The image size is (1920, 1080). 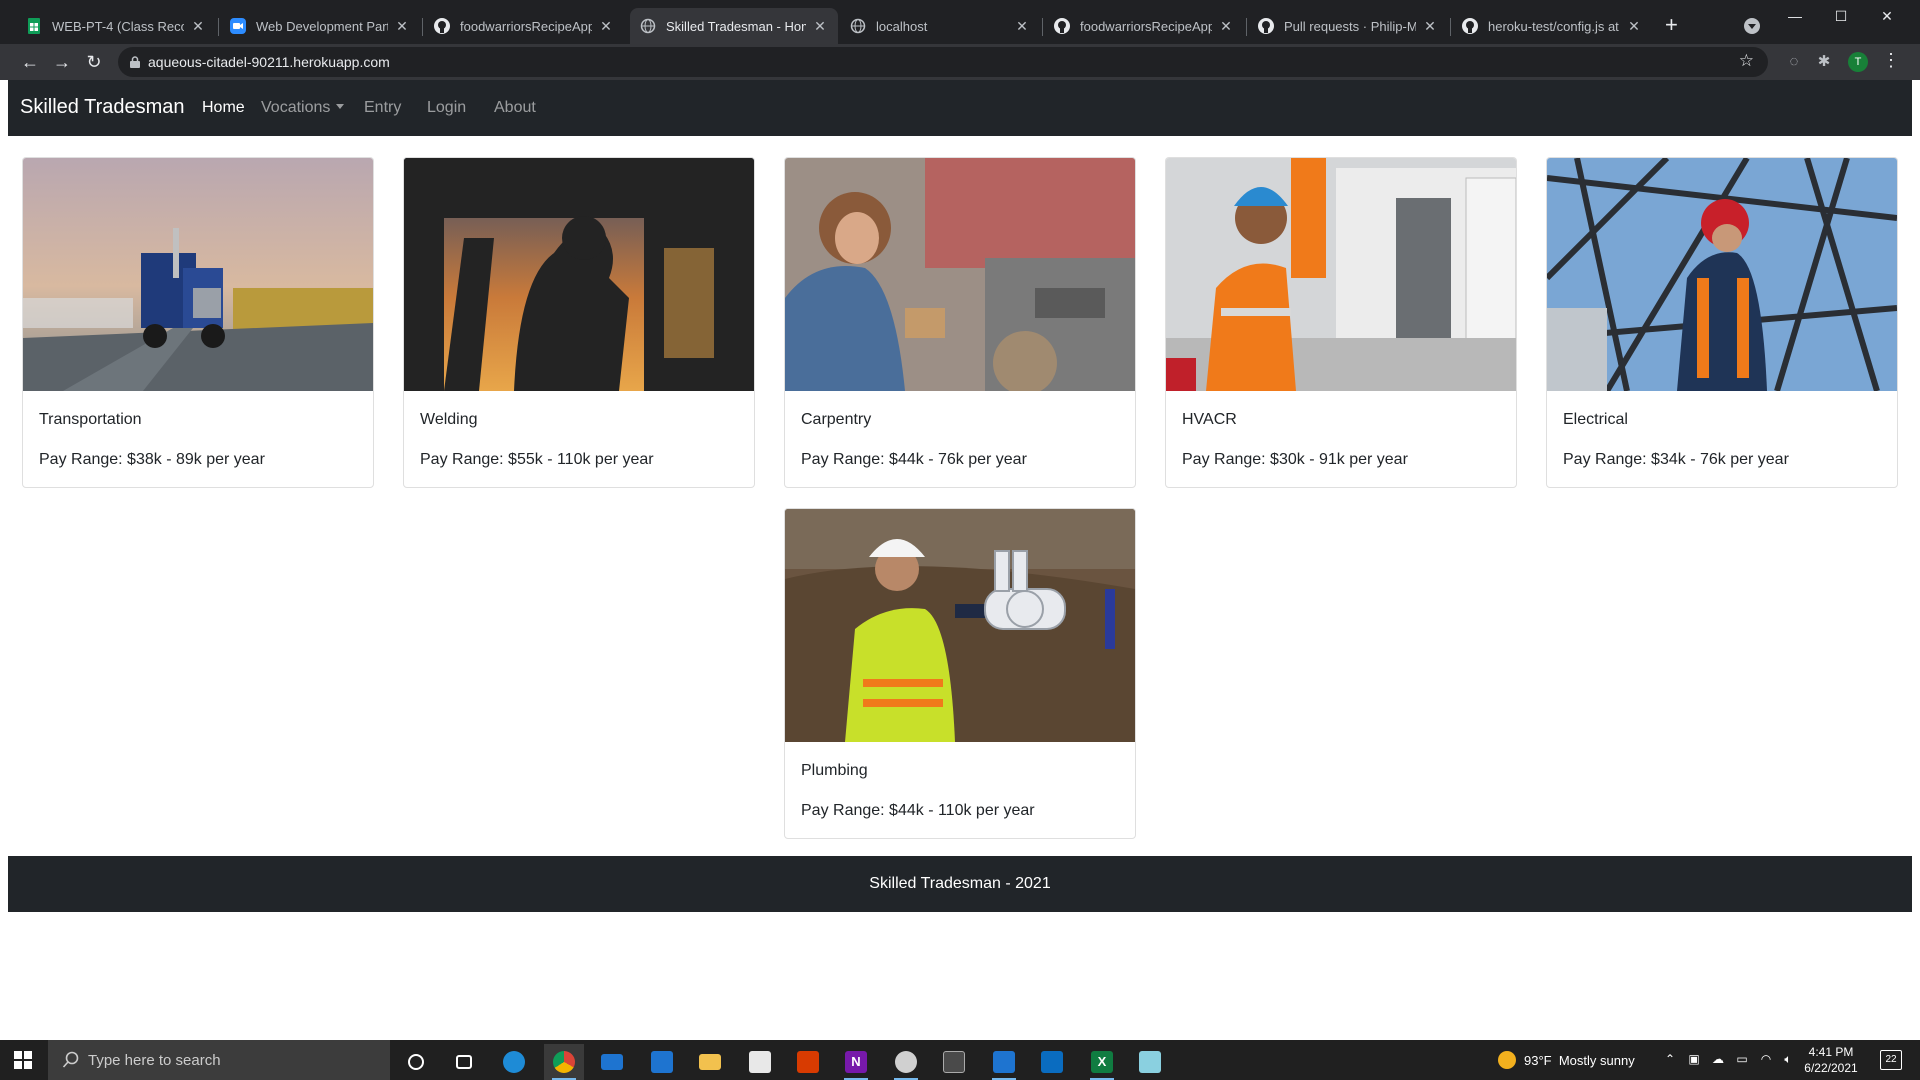 I want to click on reload-icon: ↻, so click(x=94, y=62).